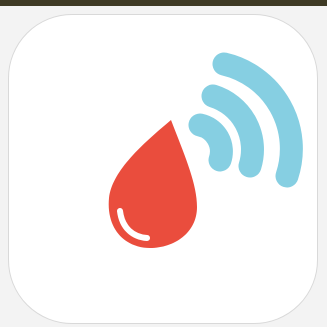  I want to click on signal-arc-small-icon, so click(210, 142).